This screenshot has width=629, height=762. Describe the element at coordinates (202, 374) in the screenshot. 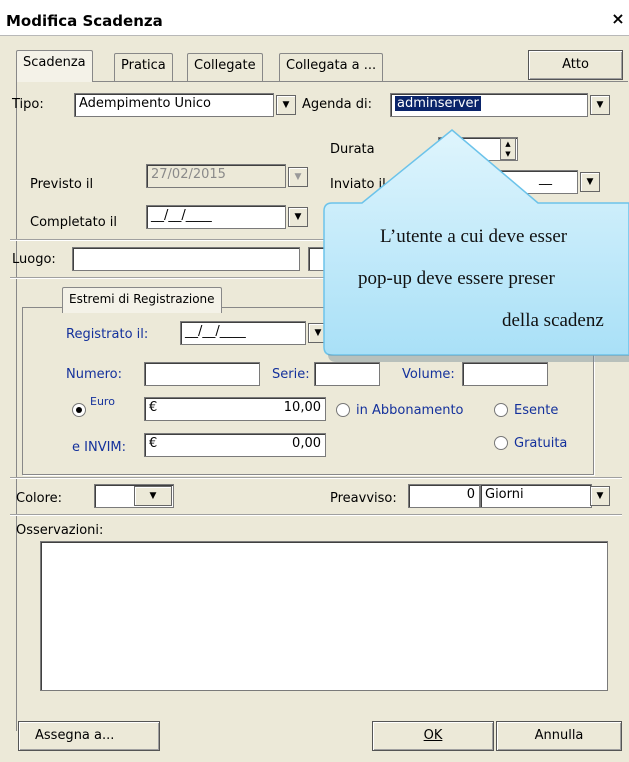

I see `numero-input` at that location.